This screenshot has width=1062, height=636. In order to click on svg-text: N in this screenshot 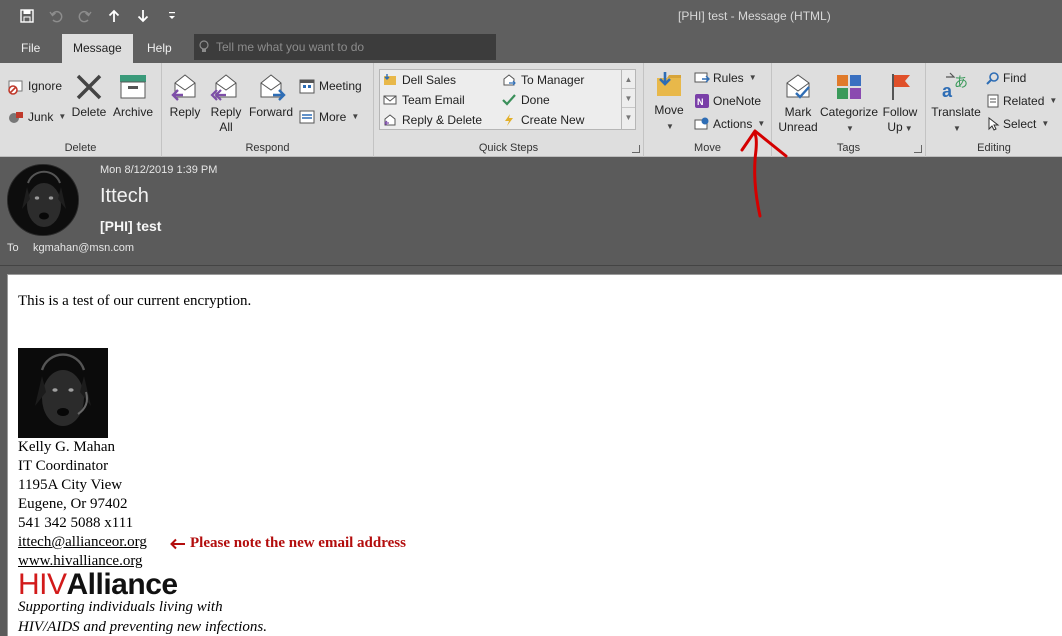, I will do `click(700, 102)`.